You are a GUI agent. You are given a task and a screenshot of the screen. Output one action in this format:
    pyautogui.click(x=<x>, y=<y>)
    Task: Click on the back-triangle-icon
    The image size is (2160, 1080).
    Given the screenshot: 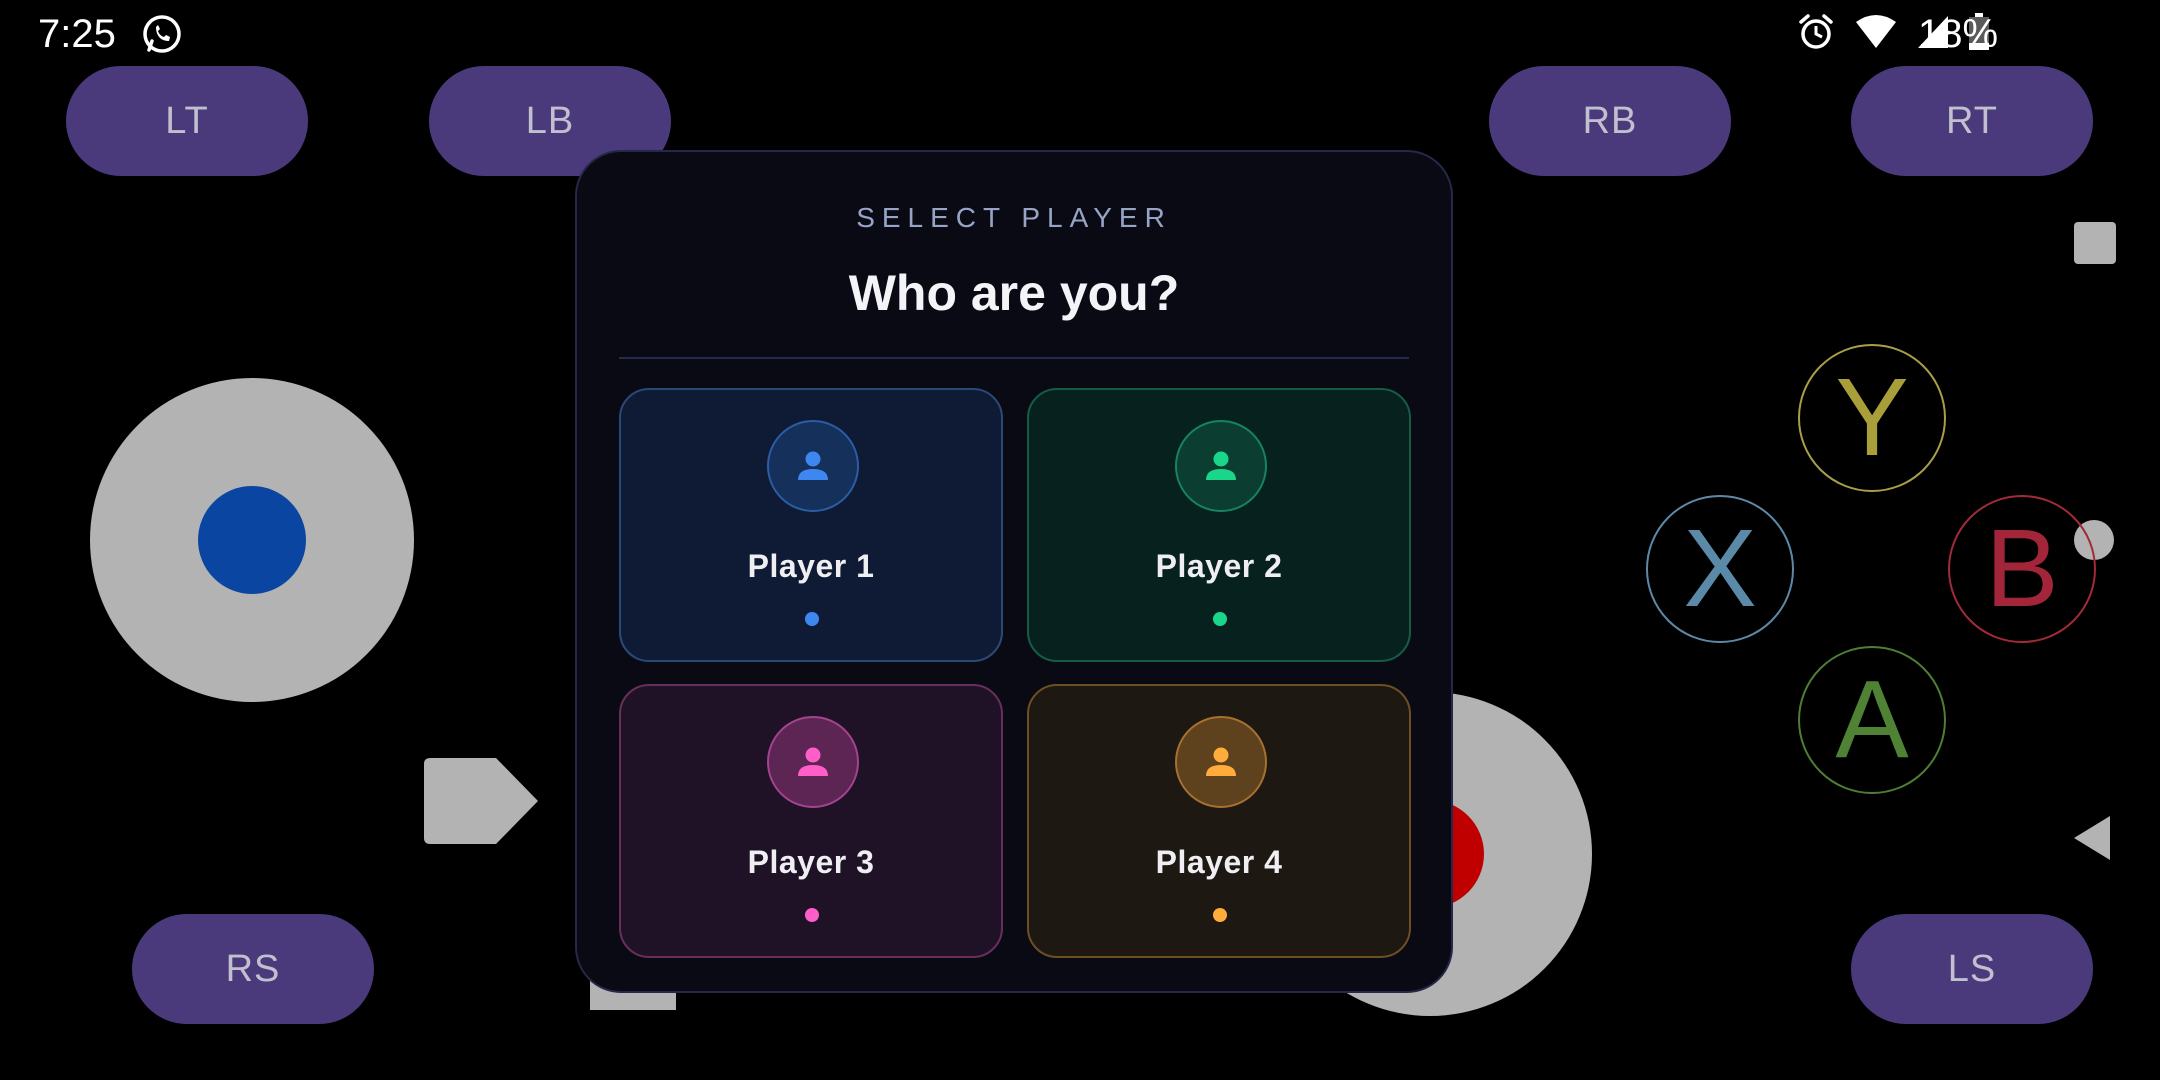 What is the action you would take?
    pyautogui.click(x=2092, y=838)
    